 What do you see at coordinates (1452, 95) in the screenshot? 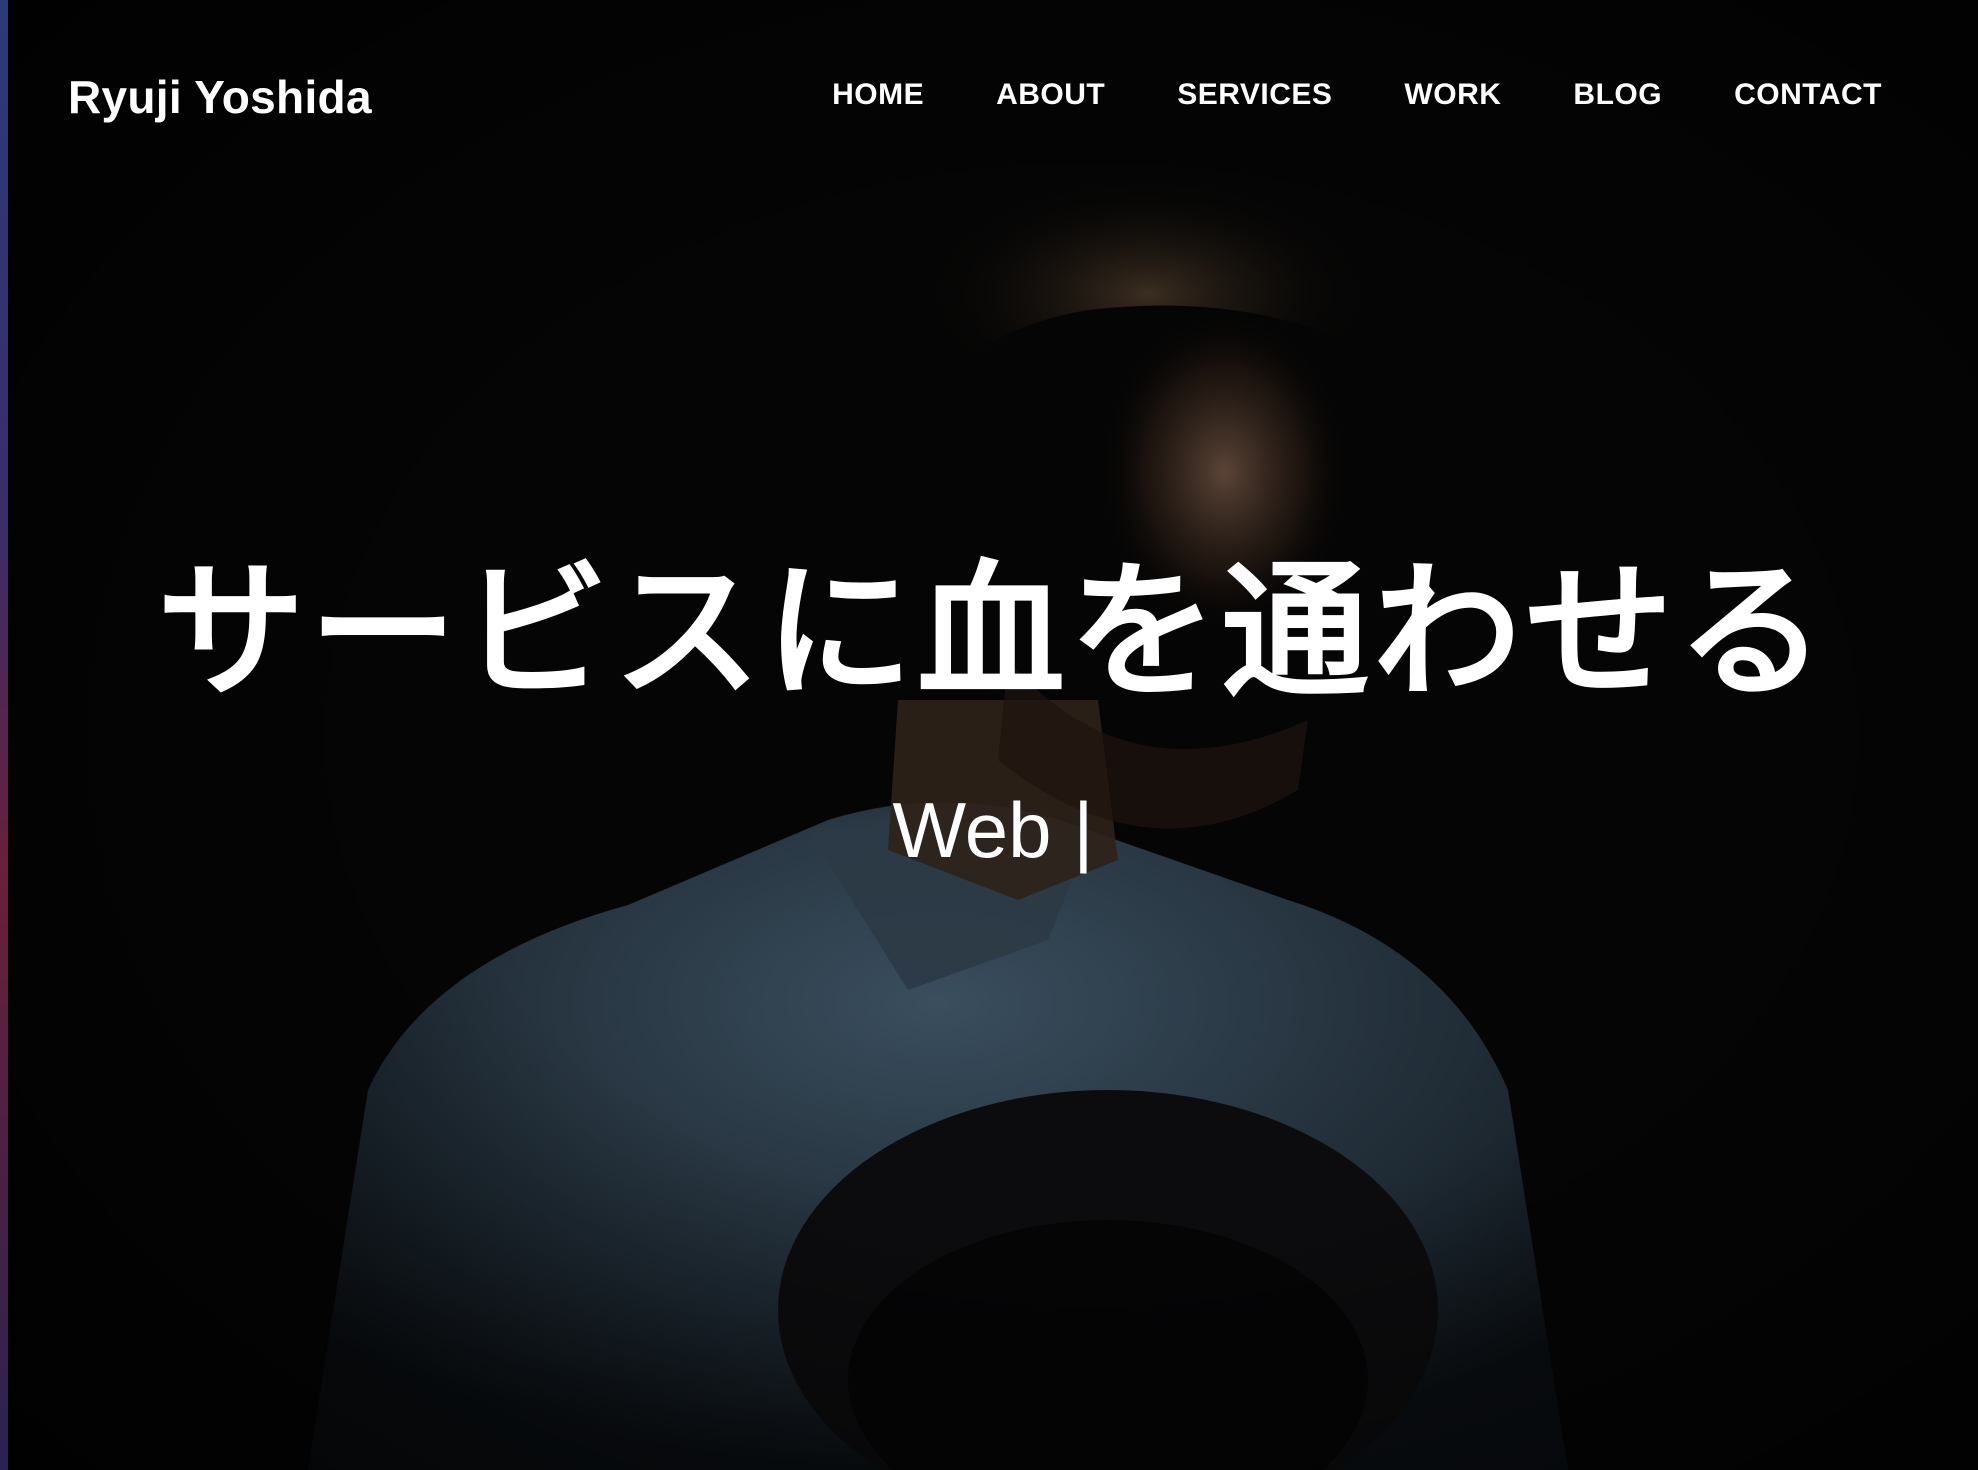
I see `nav-work-link: WORK` at bounding box center [1452, 95].